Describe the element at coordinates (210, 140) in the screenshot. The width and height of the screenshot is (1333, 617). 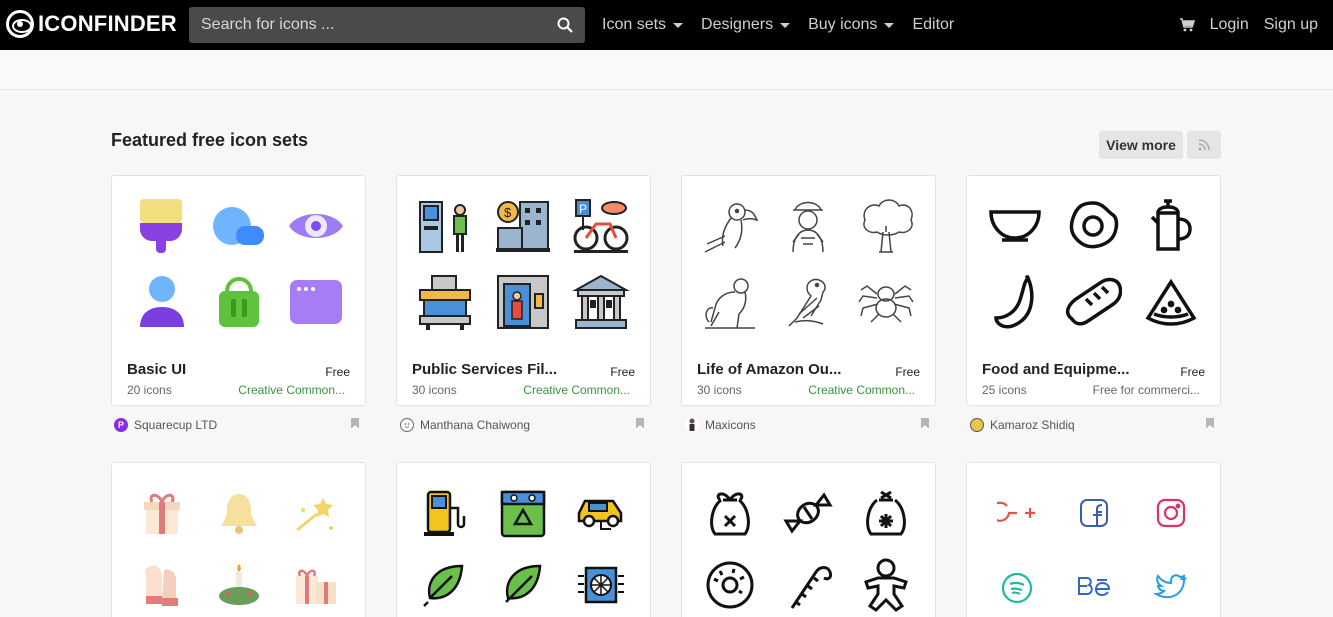
I see `section-title: Featured free icon sets` at that location.